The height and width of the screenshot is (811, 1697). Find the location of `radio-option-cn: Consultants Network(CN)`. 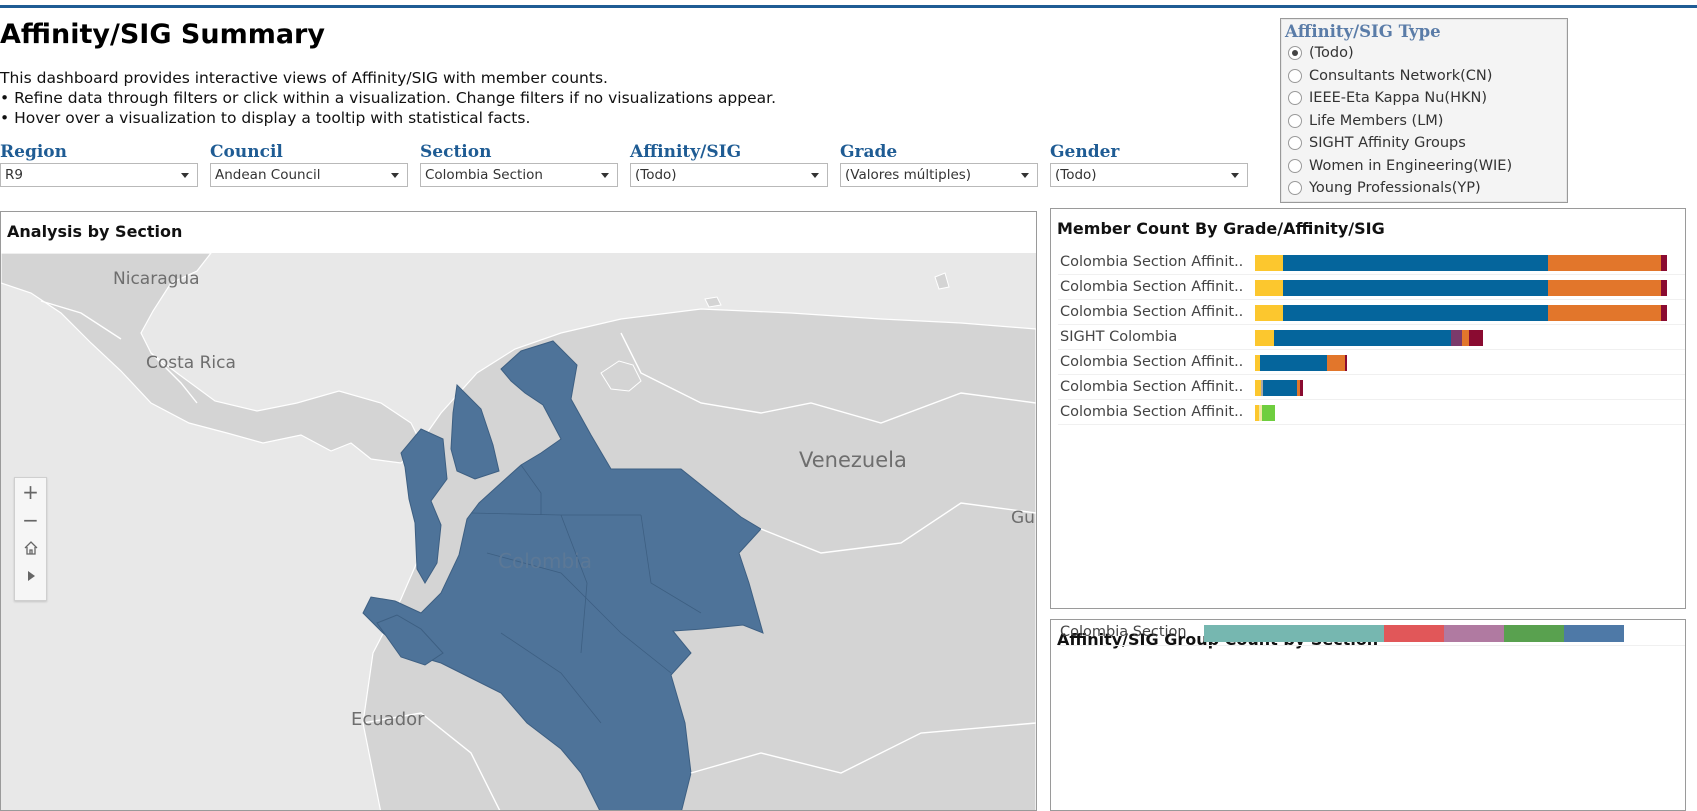

radio-option-cn: Consultants Network(CN) is located at coordinates (1424, 76).